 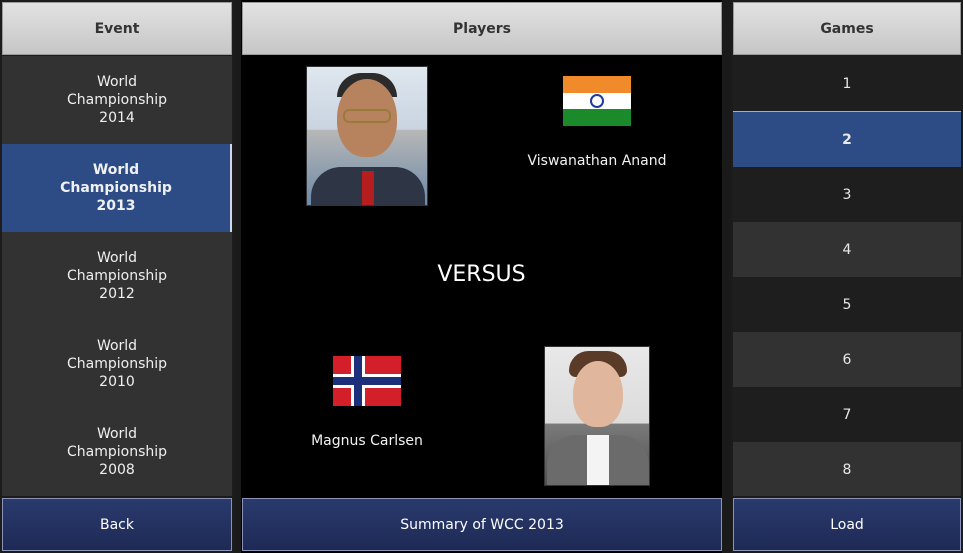 What do you see at coordinates (117, 28) in the screenshot?
I see `event-header: Event` at bounding box center [117, 28].